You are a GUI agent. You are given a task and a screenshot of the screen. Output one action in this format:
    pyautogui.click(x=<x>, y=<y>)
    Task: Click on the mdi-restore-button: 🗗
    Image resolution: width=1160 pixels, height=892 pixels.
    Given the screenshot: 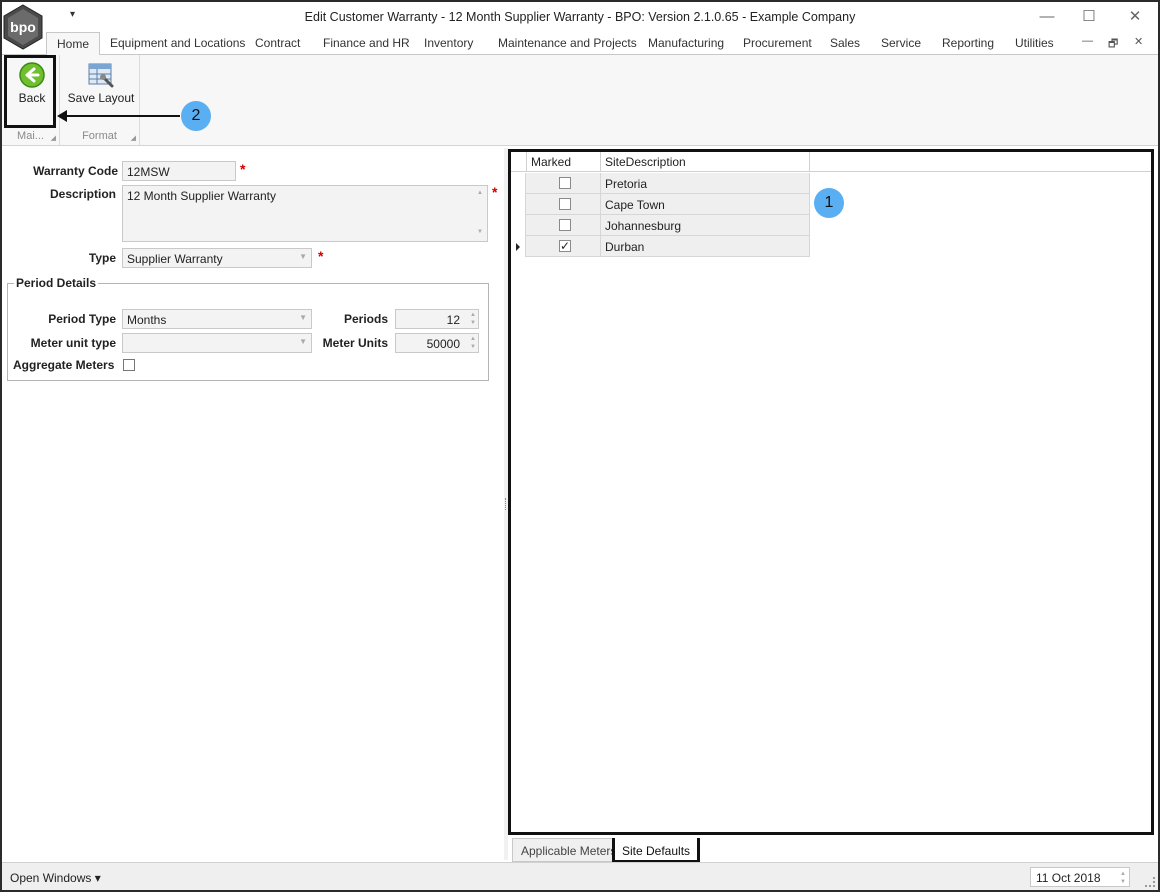 What is the action you would take?
    pyautogui.click(x=1113, y=44)
    